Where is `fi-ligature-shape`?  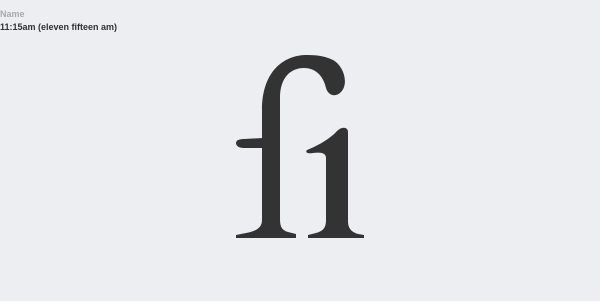
fi-ligature-shape is located at coordinates (300, 146).